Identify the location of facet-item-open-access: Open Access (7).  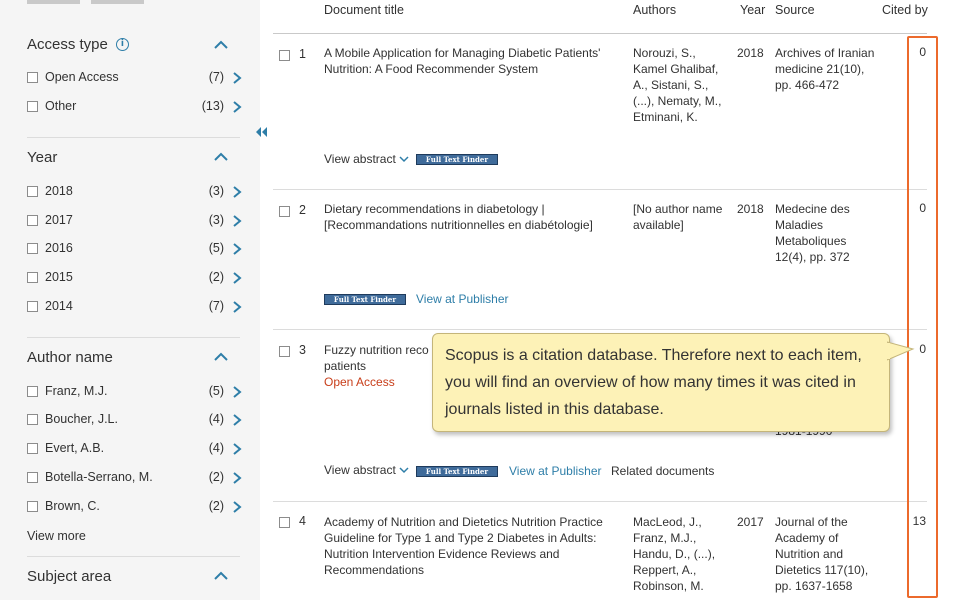
(137, 79).